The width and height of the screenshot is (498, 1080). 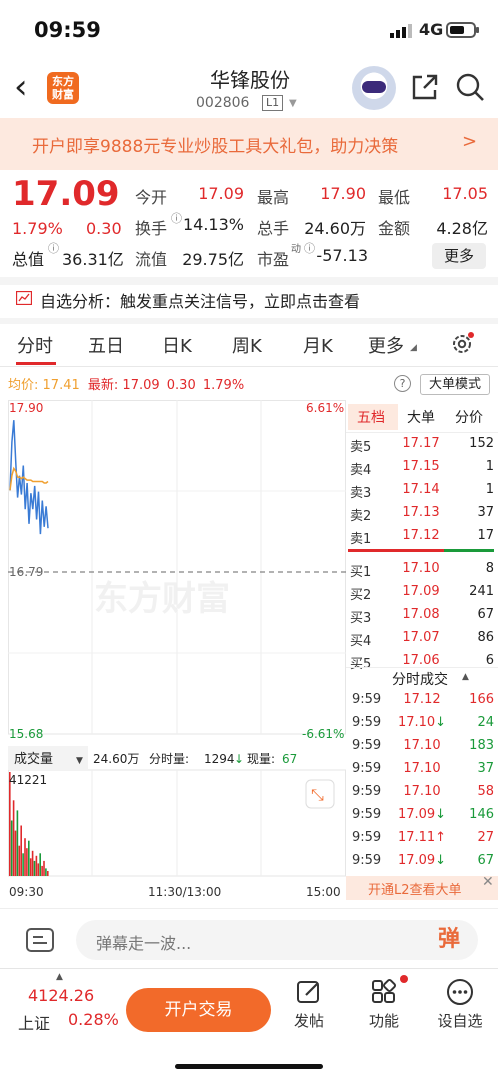 I want to click on functions-icon, so click(x=384, y=992).